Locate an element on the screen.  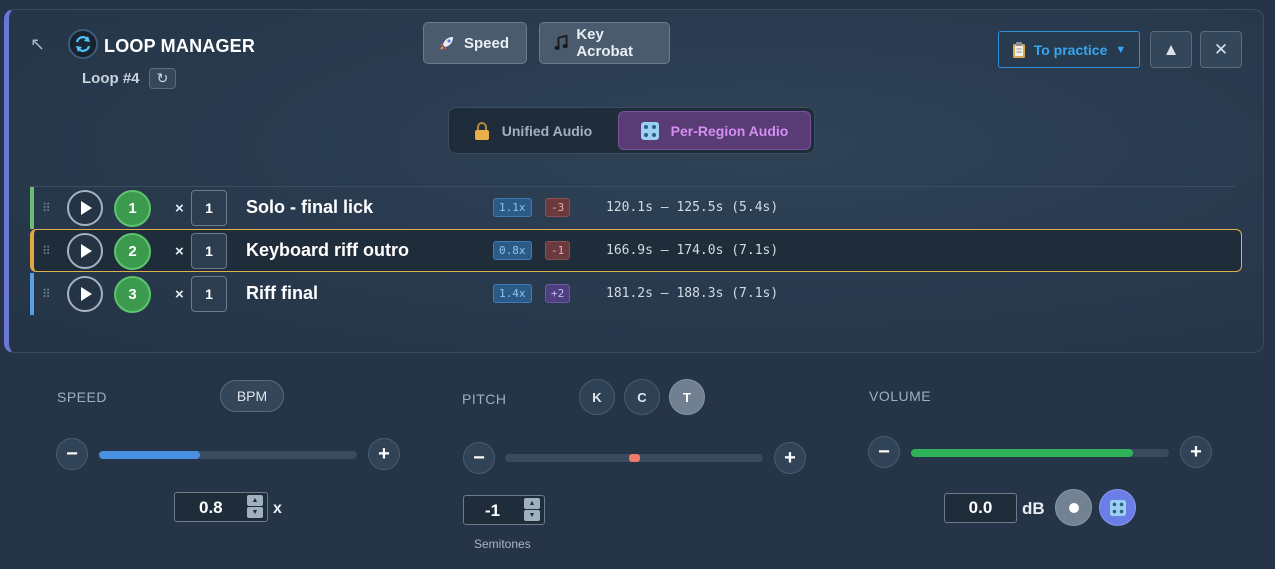
page-title: LOOP MANAGER is located at coordinates (180, 46).